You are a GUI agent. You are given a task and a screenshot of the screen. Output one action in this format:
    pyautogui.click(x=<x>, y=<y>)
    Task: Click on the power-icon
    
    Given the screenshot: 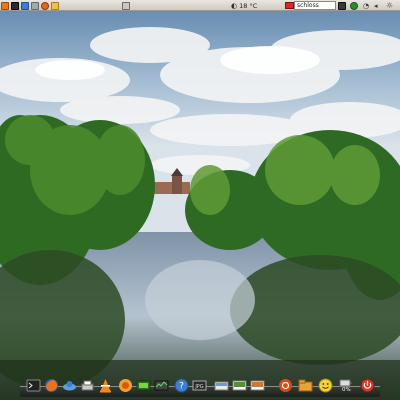 What is the action you would take?
    pyautogui.click(x=367, y=385)
    